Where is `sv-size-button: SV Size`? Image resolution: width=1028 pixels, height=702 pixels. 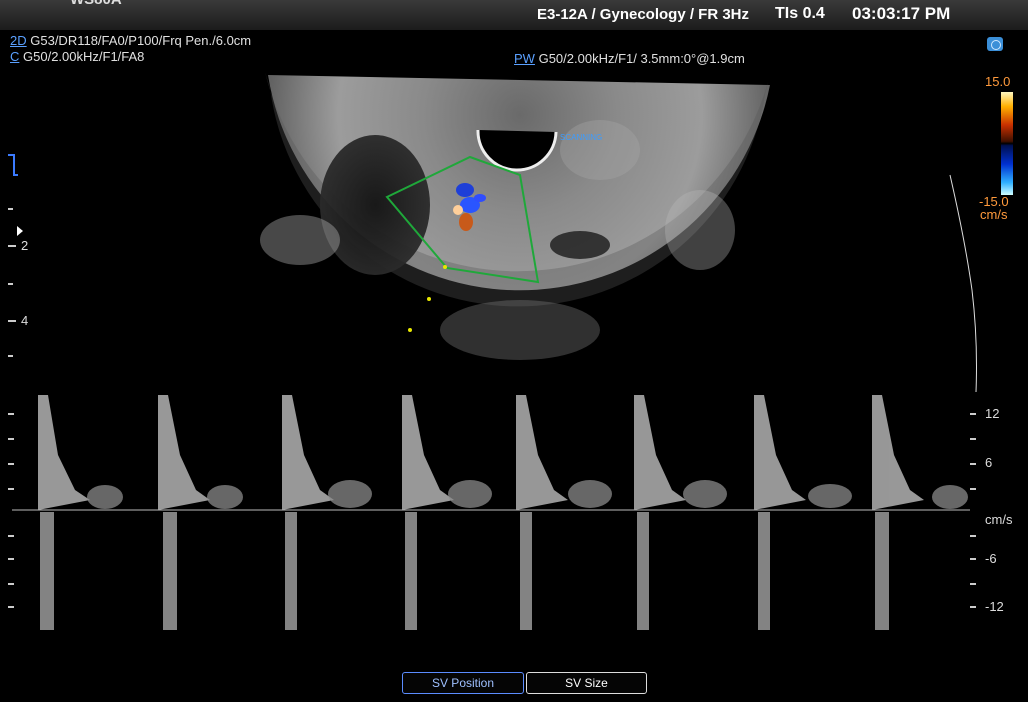
sv-size-button: SV Size is located at coordinates (586, 683).